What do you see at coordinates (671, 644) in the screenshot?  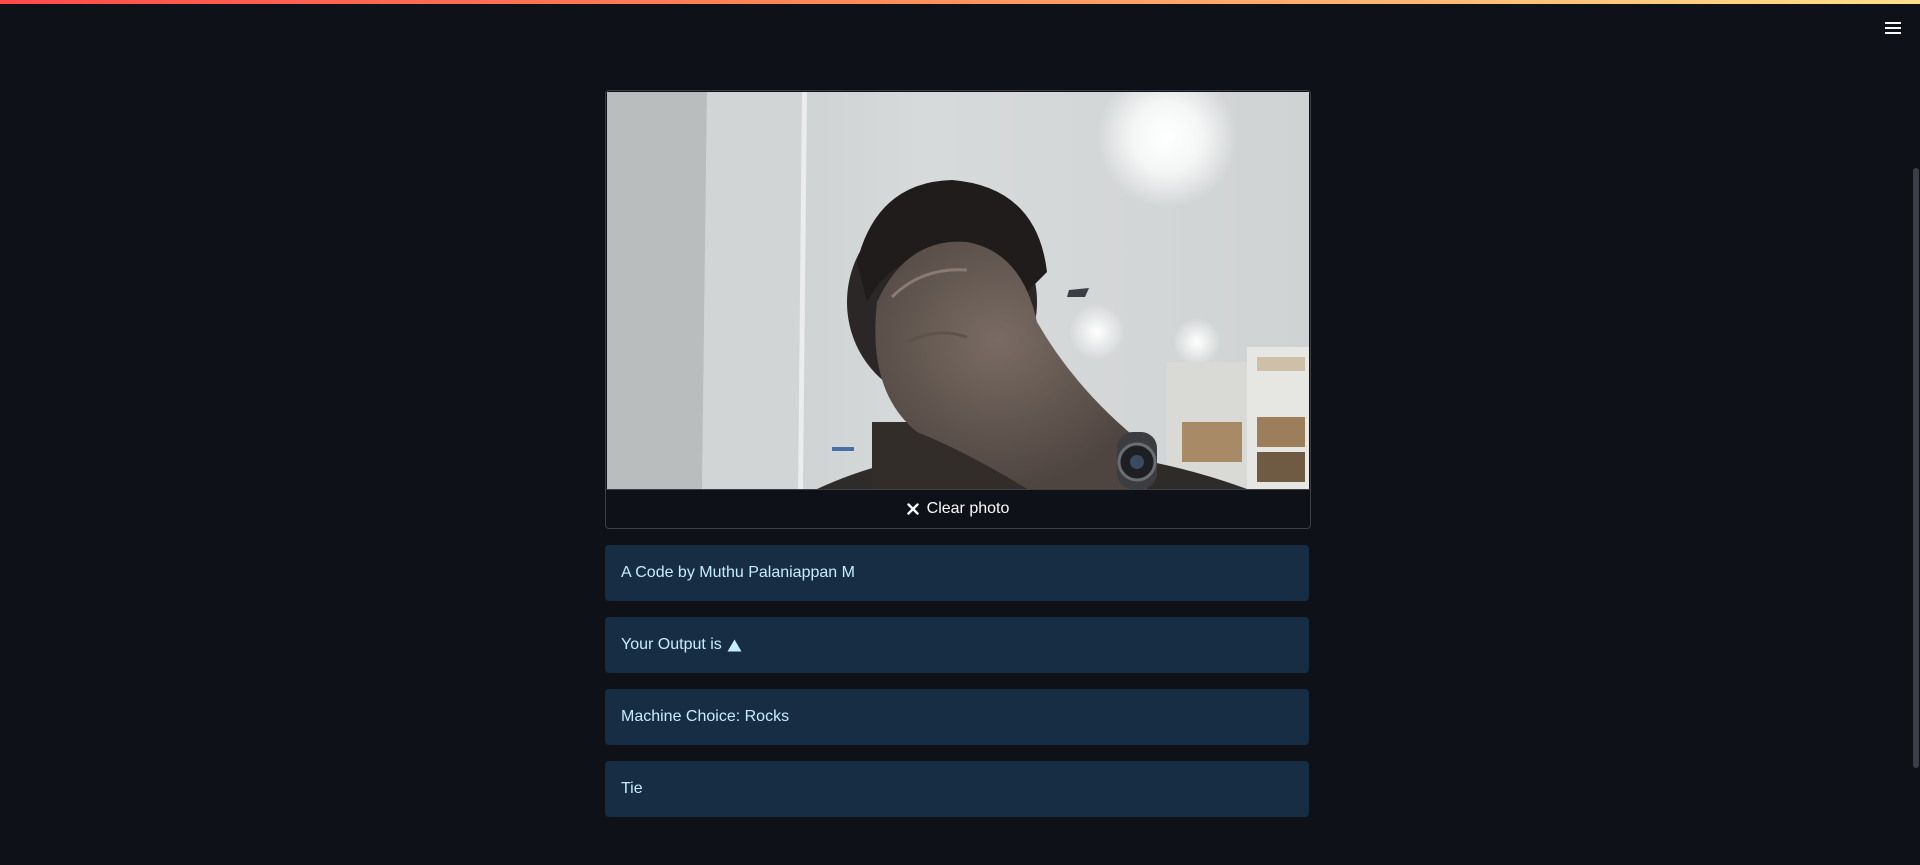 I see `output-text: Your Output is` at bounding box center [671, 644].